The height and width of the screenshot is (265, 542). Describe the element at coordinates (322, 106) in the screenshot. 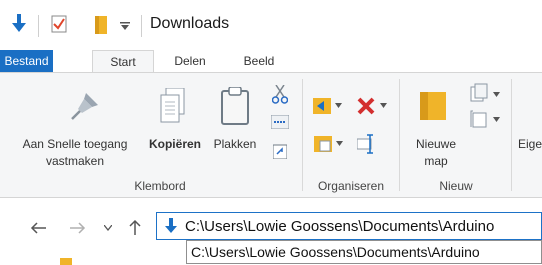

I see `move-to-icon` at that location.